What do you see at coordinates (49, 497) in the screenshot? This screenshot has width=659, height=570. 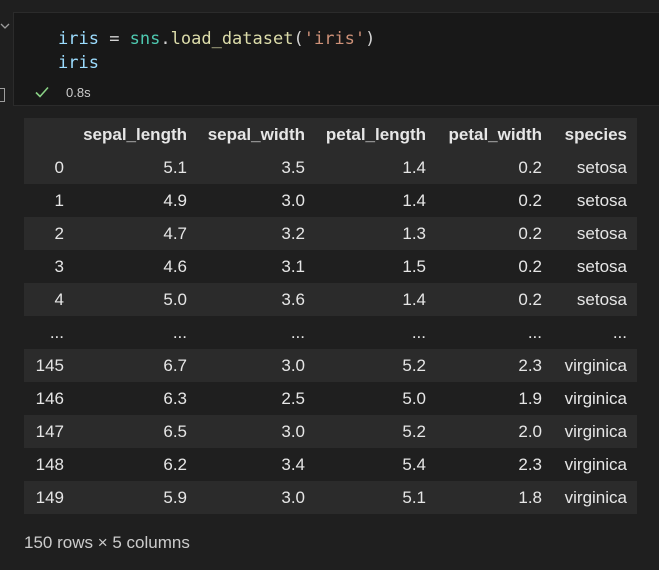 I see `row-index: 149` at bounding box center [49, 497].